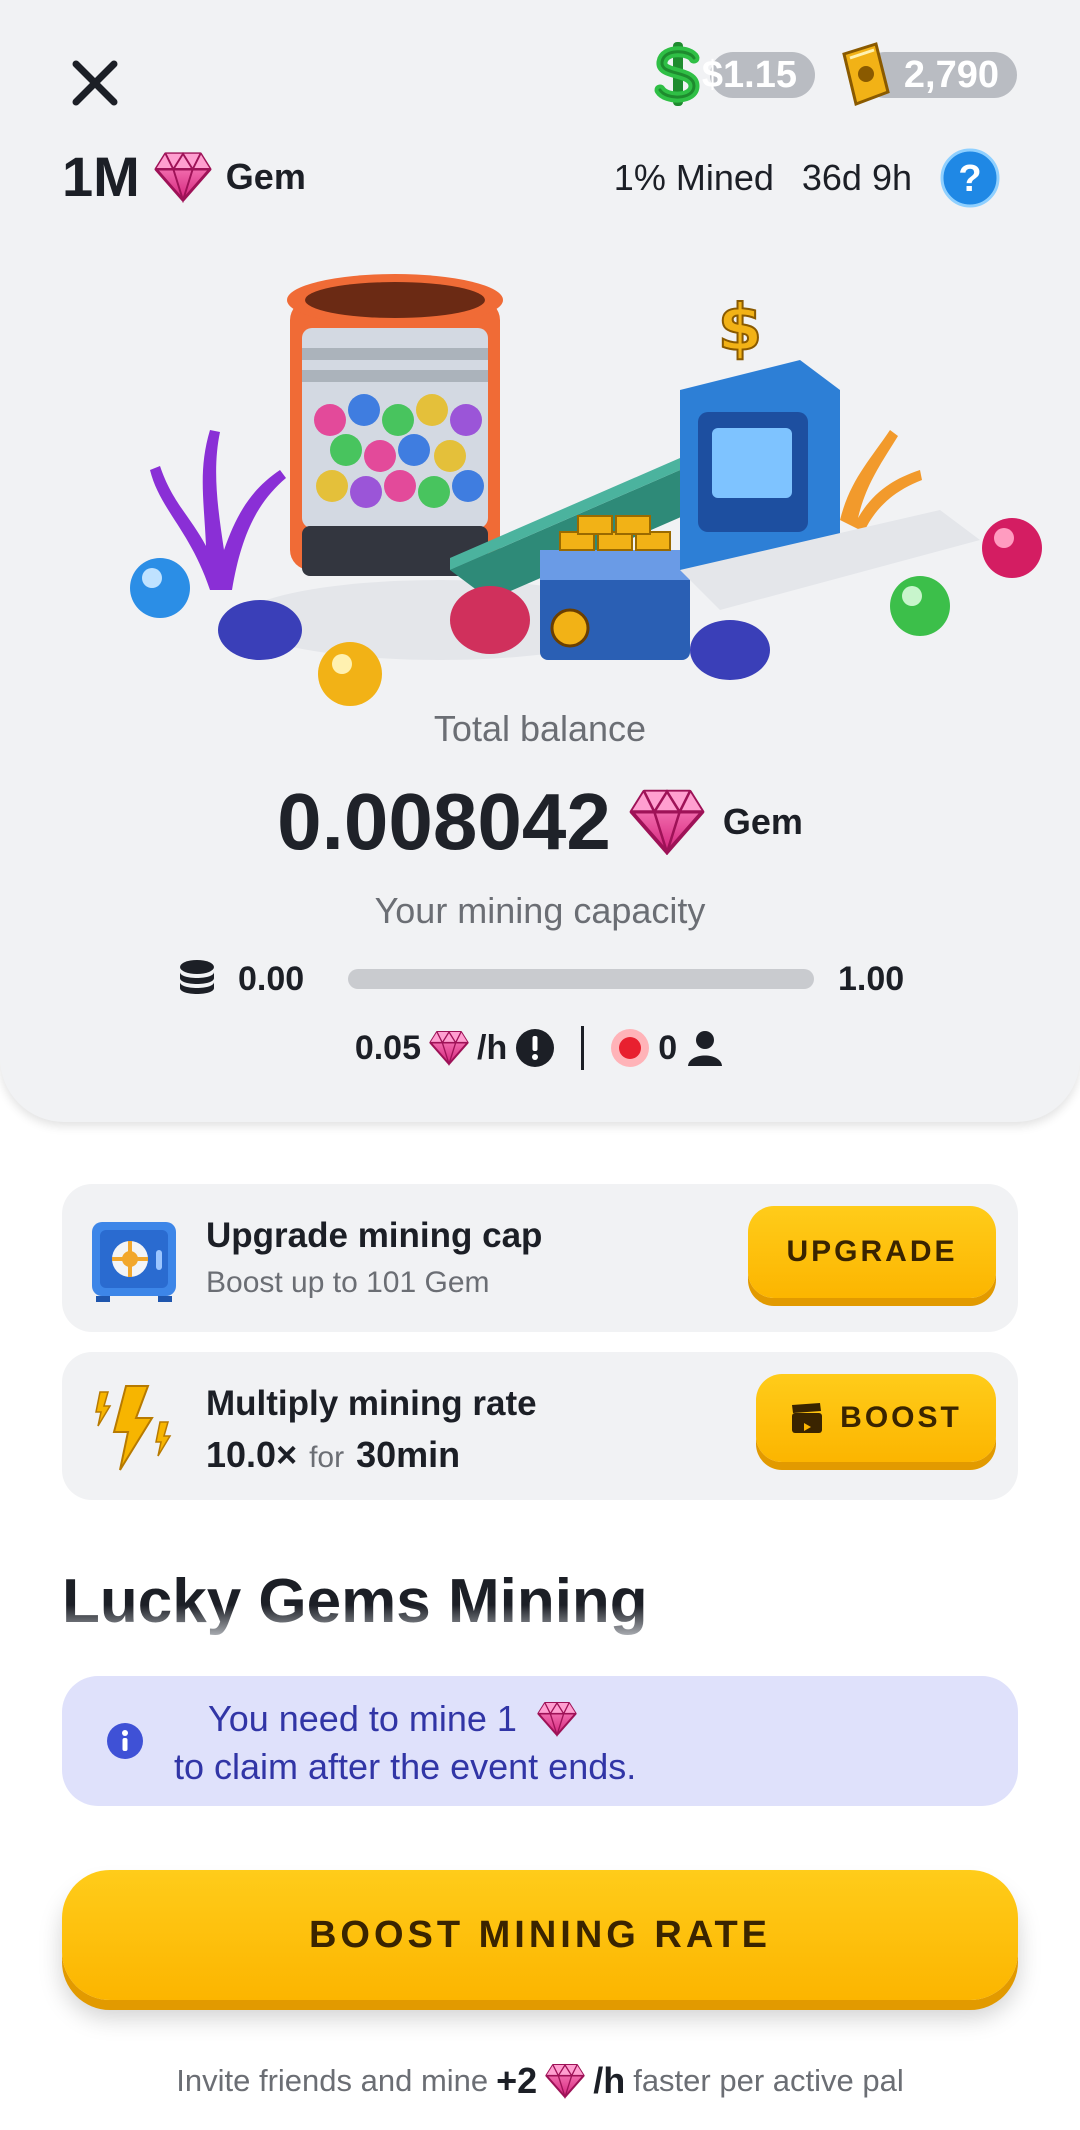 The height and width of the screenshot is (2130, 1080). I want to click on mining-capacity-label: Your mining capacity, so click(540, 910).